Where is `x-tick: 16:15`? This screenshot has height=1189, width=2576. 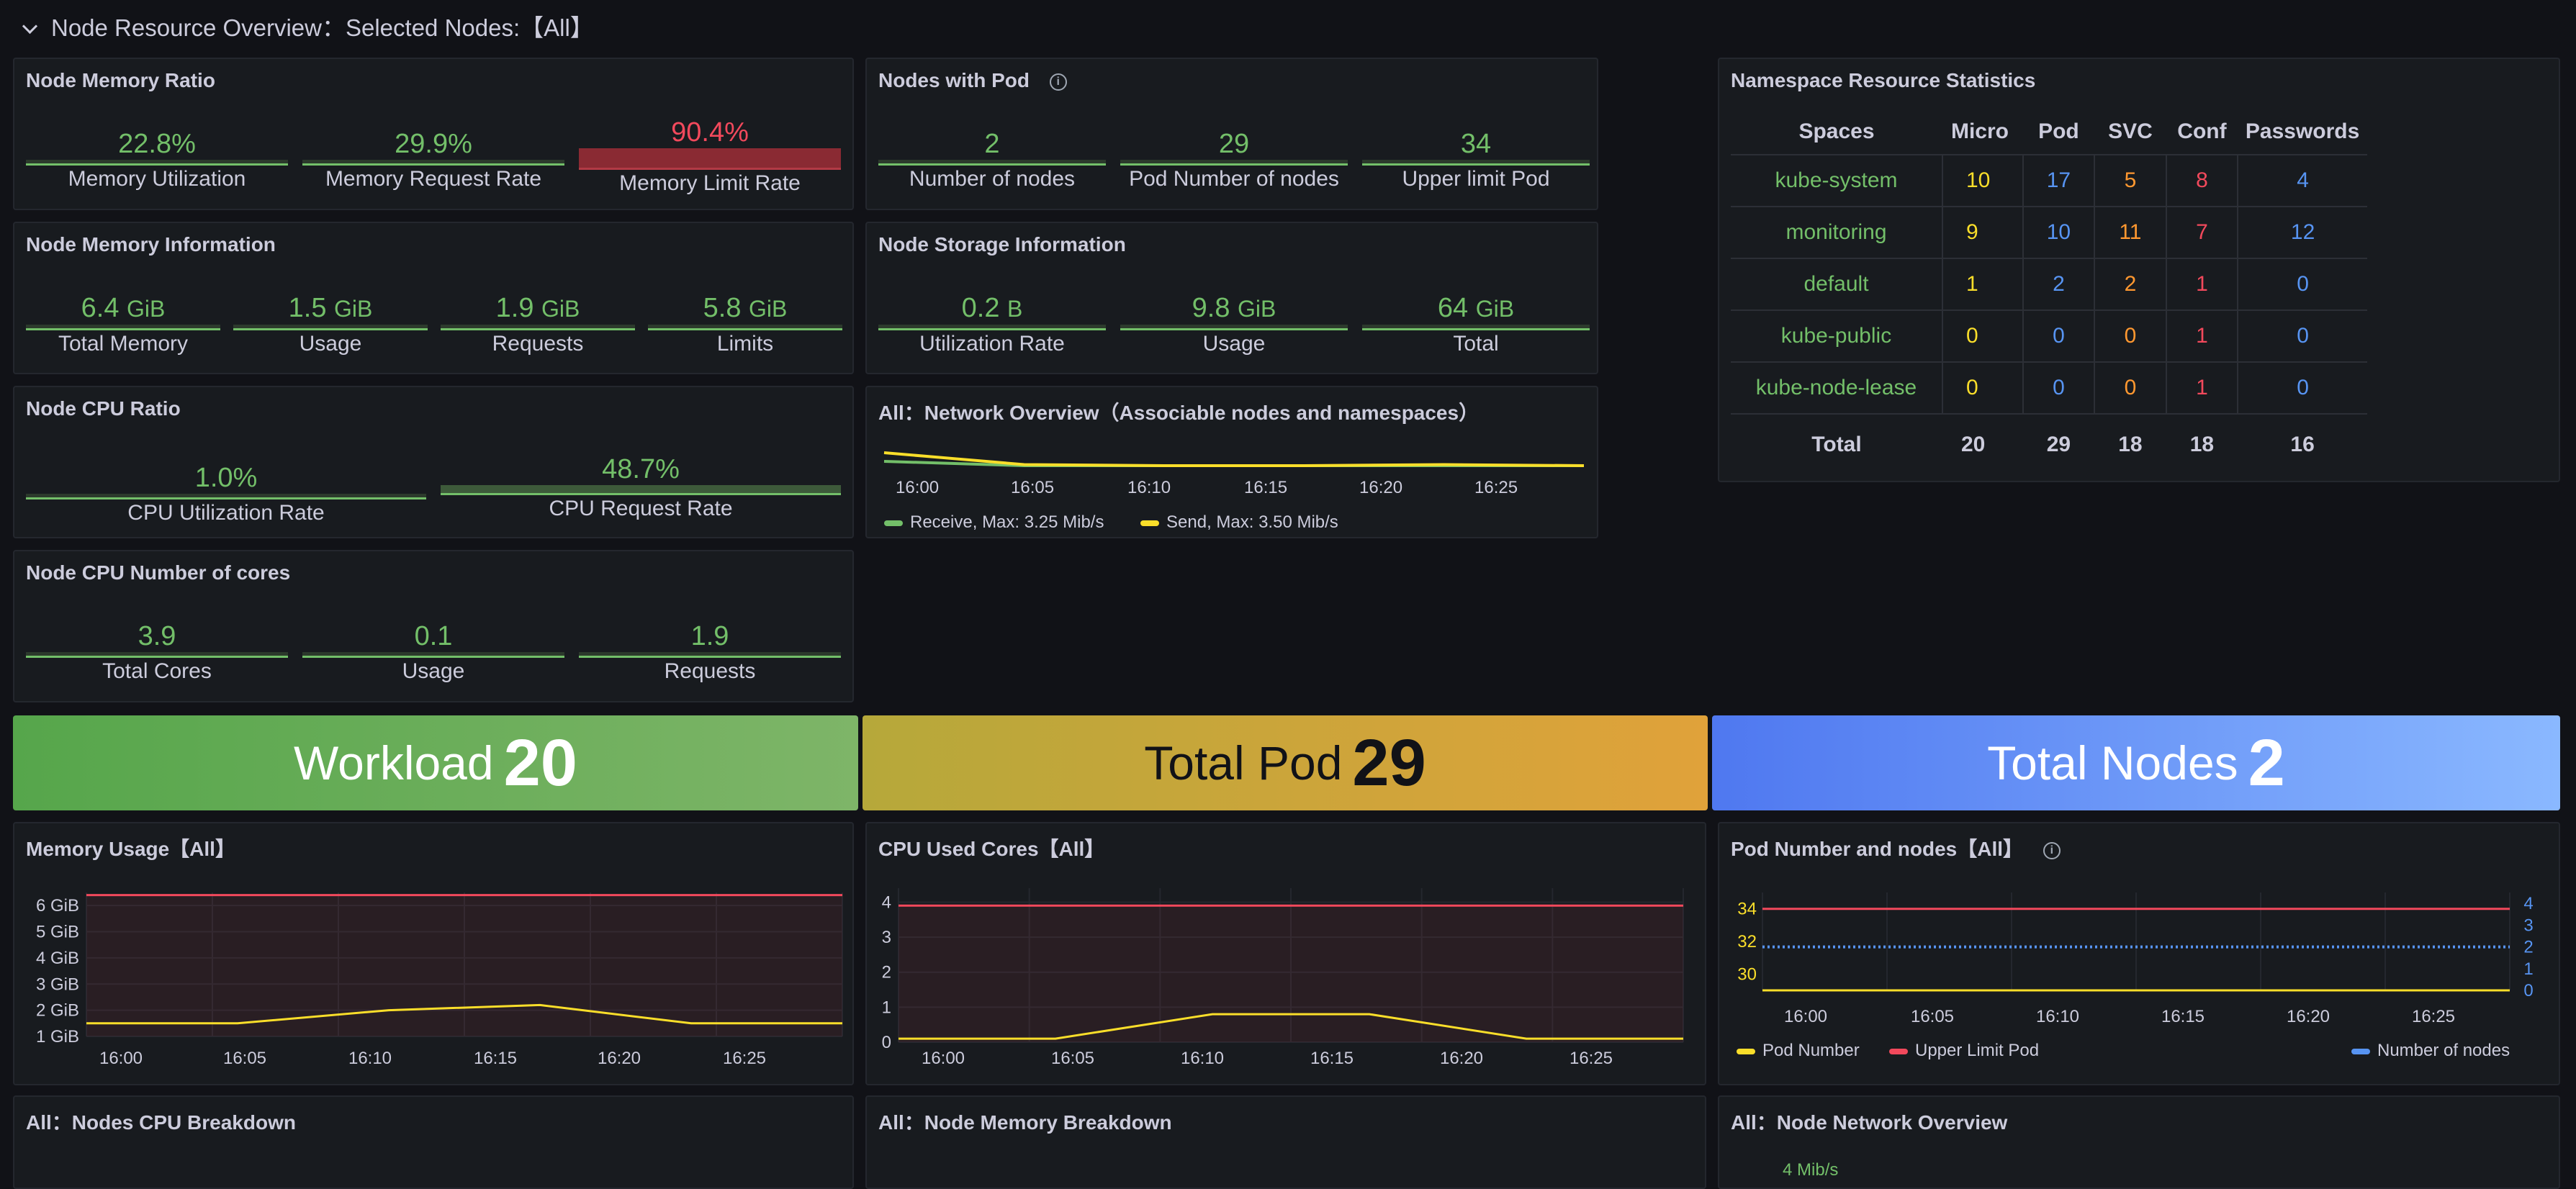
x-tick: 16:15 is located at coordinates (1266, 487).